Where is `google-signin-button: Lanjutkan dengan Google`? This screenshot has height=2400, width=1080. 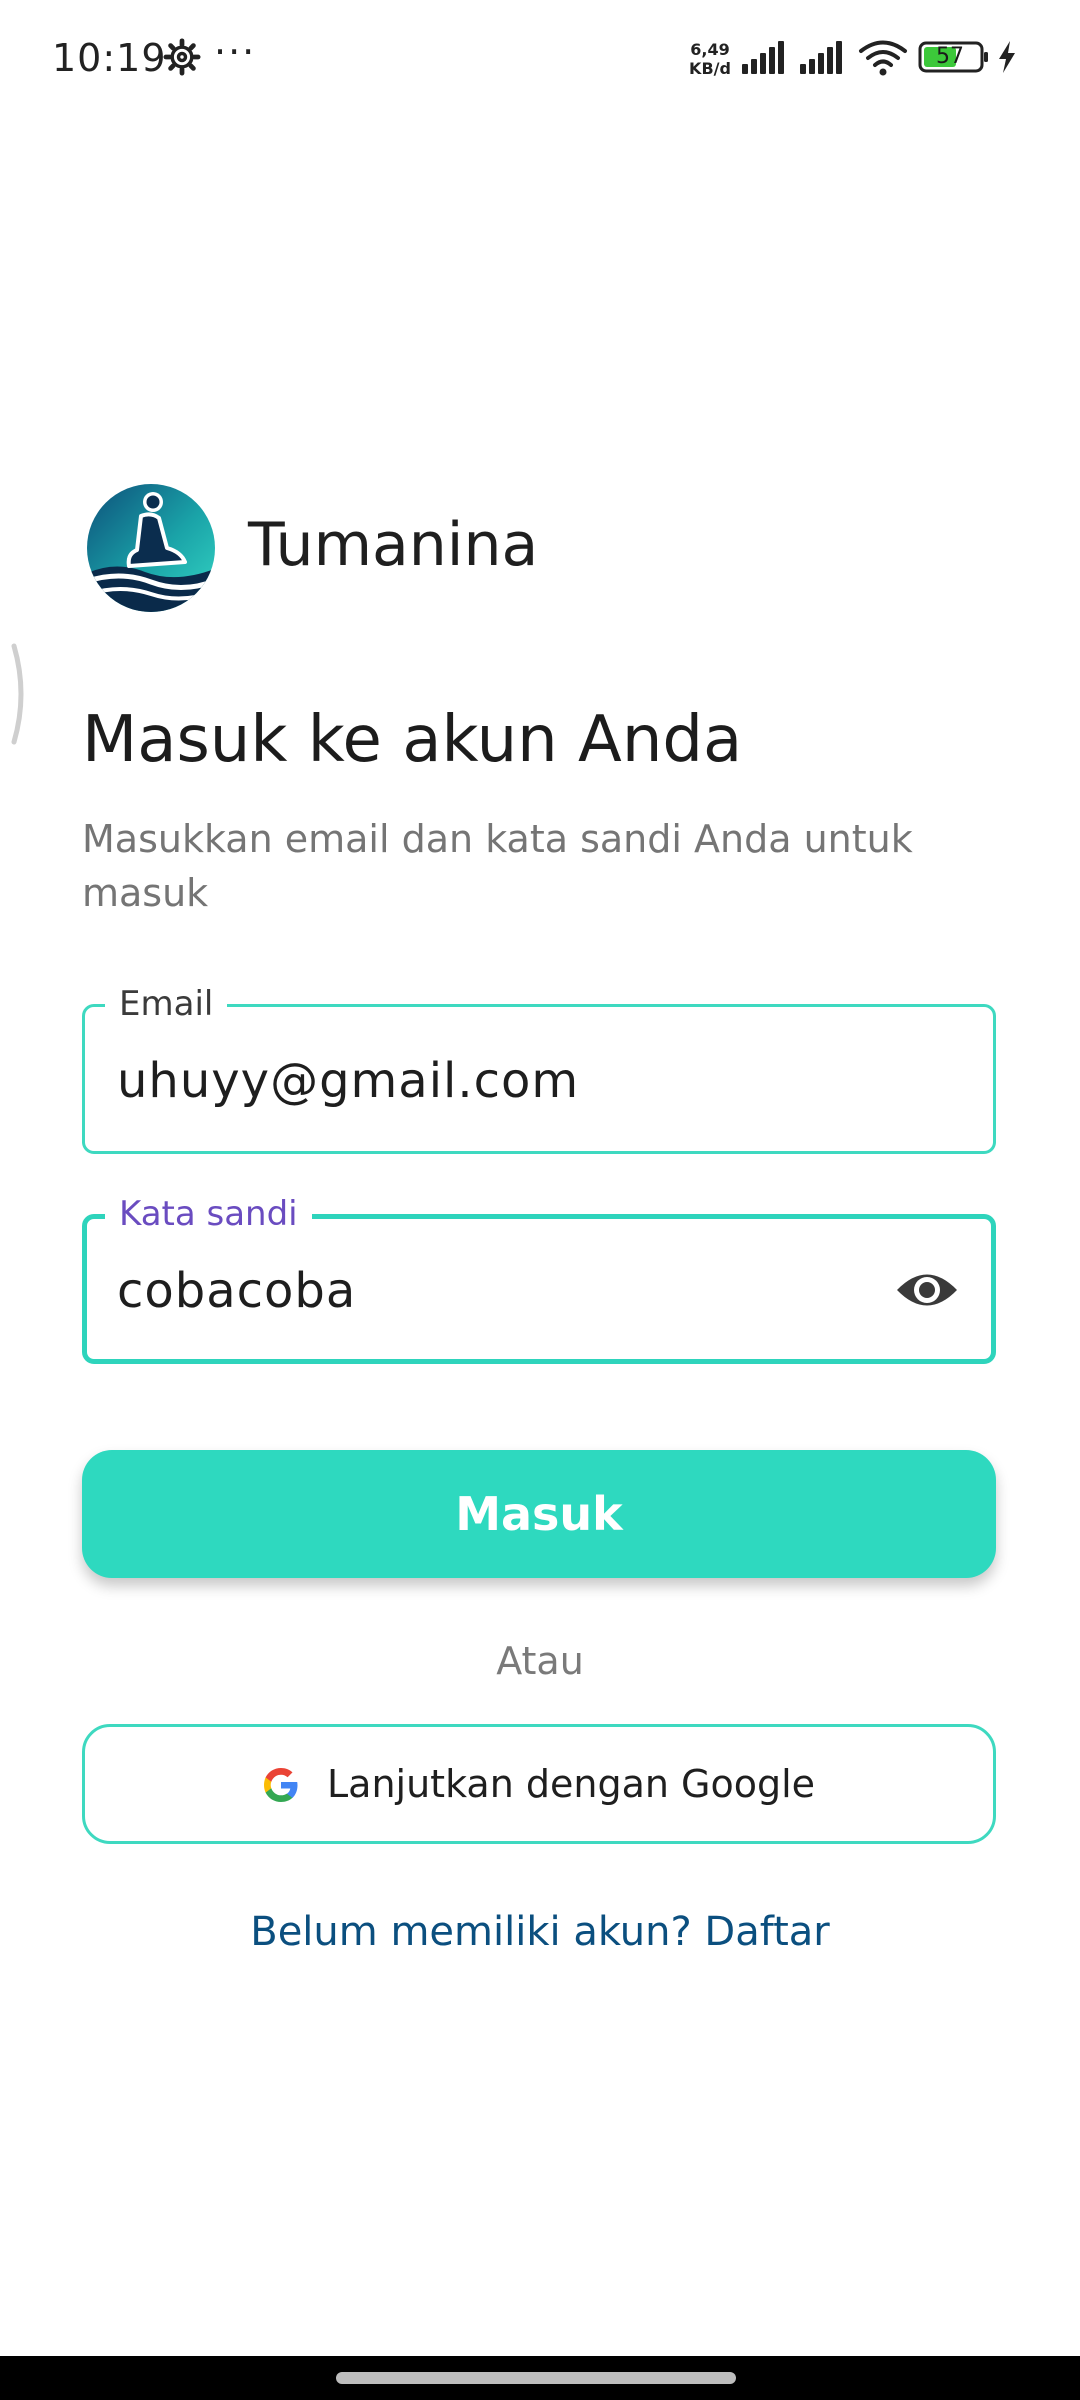 google-signin-button: Lanjutkan dengan Google is located at coordinates (539, 1784).